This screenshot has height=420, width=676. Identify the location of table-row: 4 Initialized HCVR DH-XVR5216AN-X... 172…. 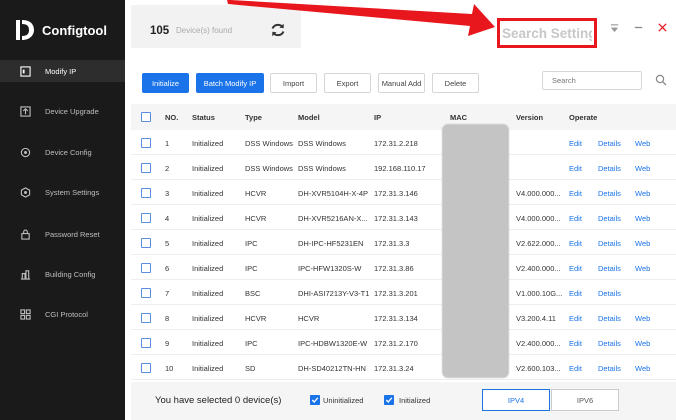
(403, 217).